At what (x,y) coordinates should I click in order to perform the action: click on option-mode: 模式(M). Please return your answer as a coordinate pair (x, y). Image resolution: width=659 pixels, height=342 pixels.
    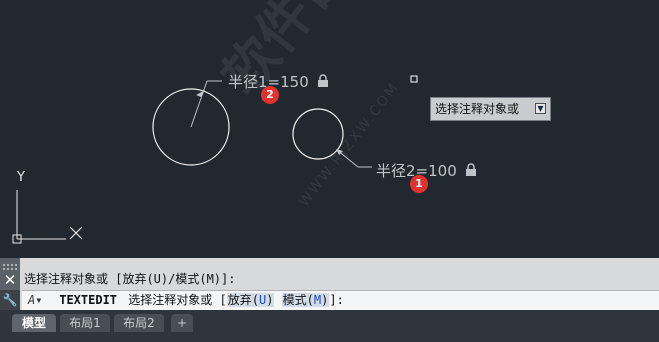
    Looking at the image, I should click on (305, 300).